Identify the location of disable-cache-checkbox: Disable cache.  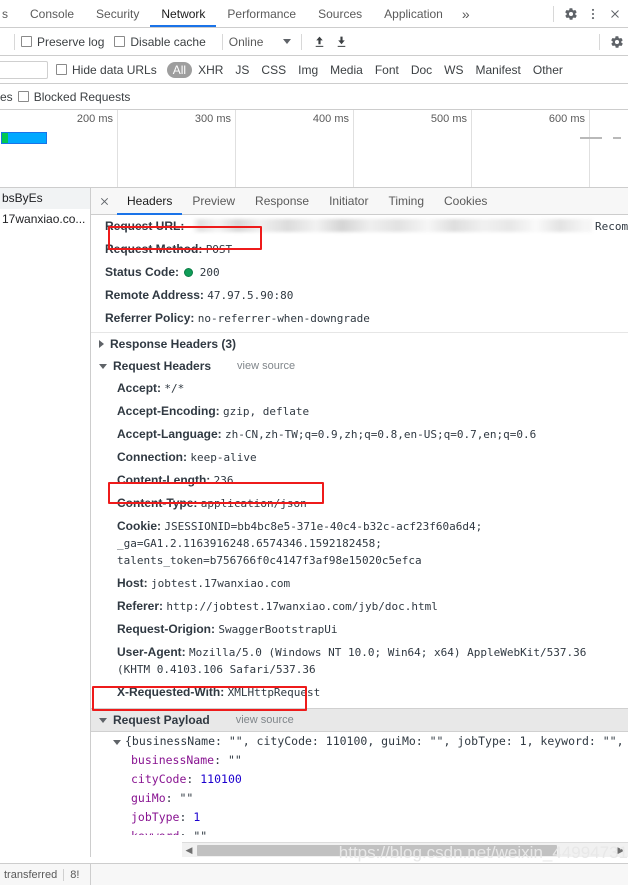
(160, 42).